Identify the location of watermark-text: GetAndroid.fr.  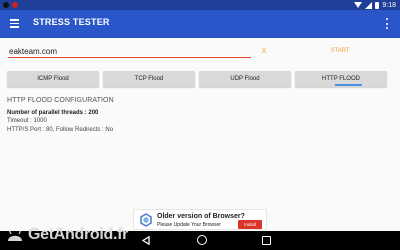
(78, 234).